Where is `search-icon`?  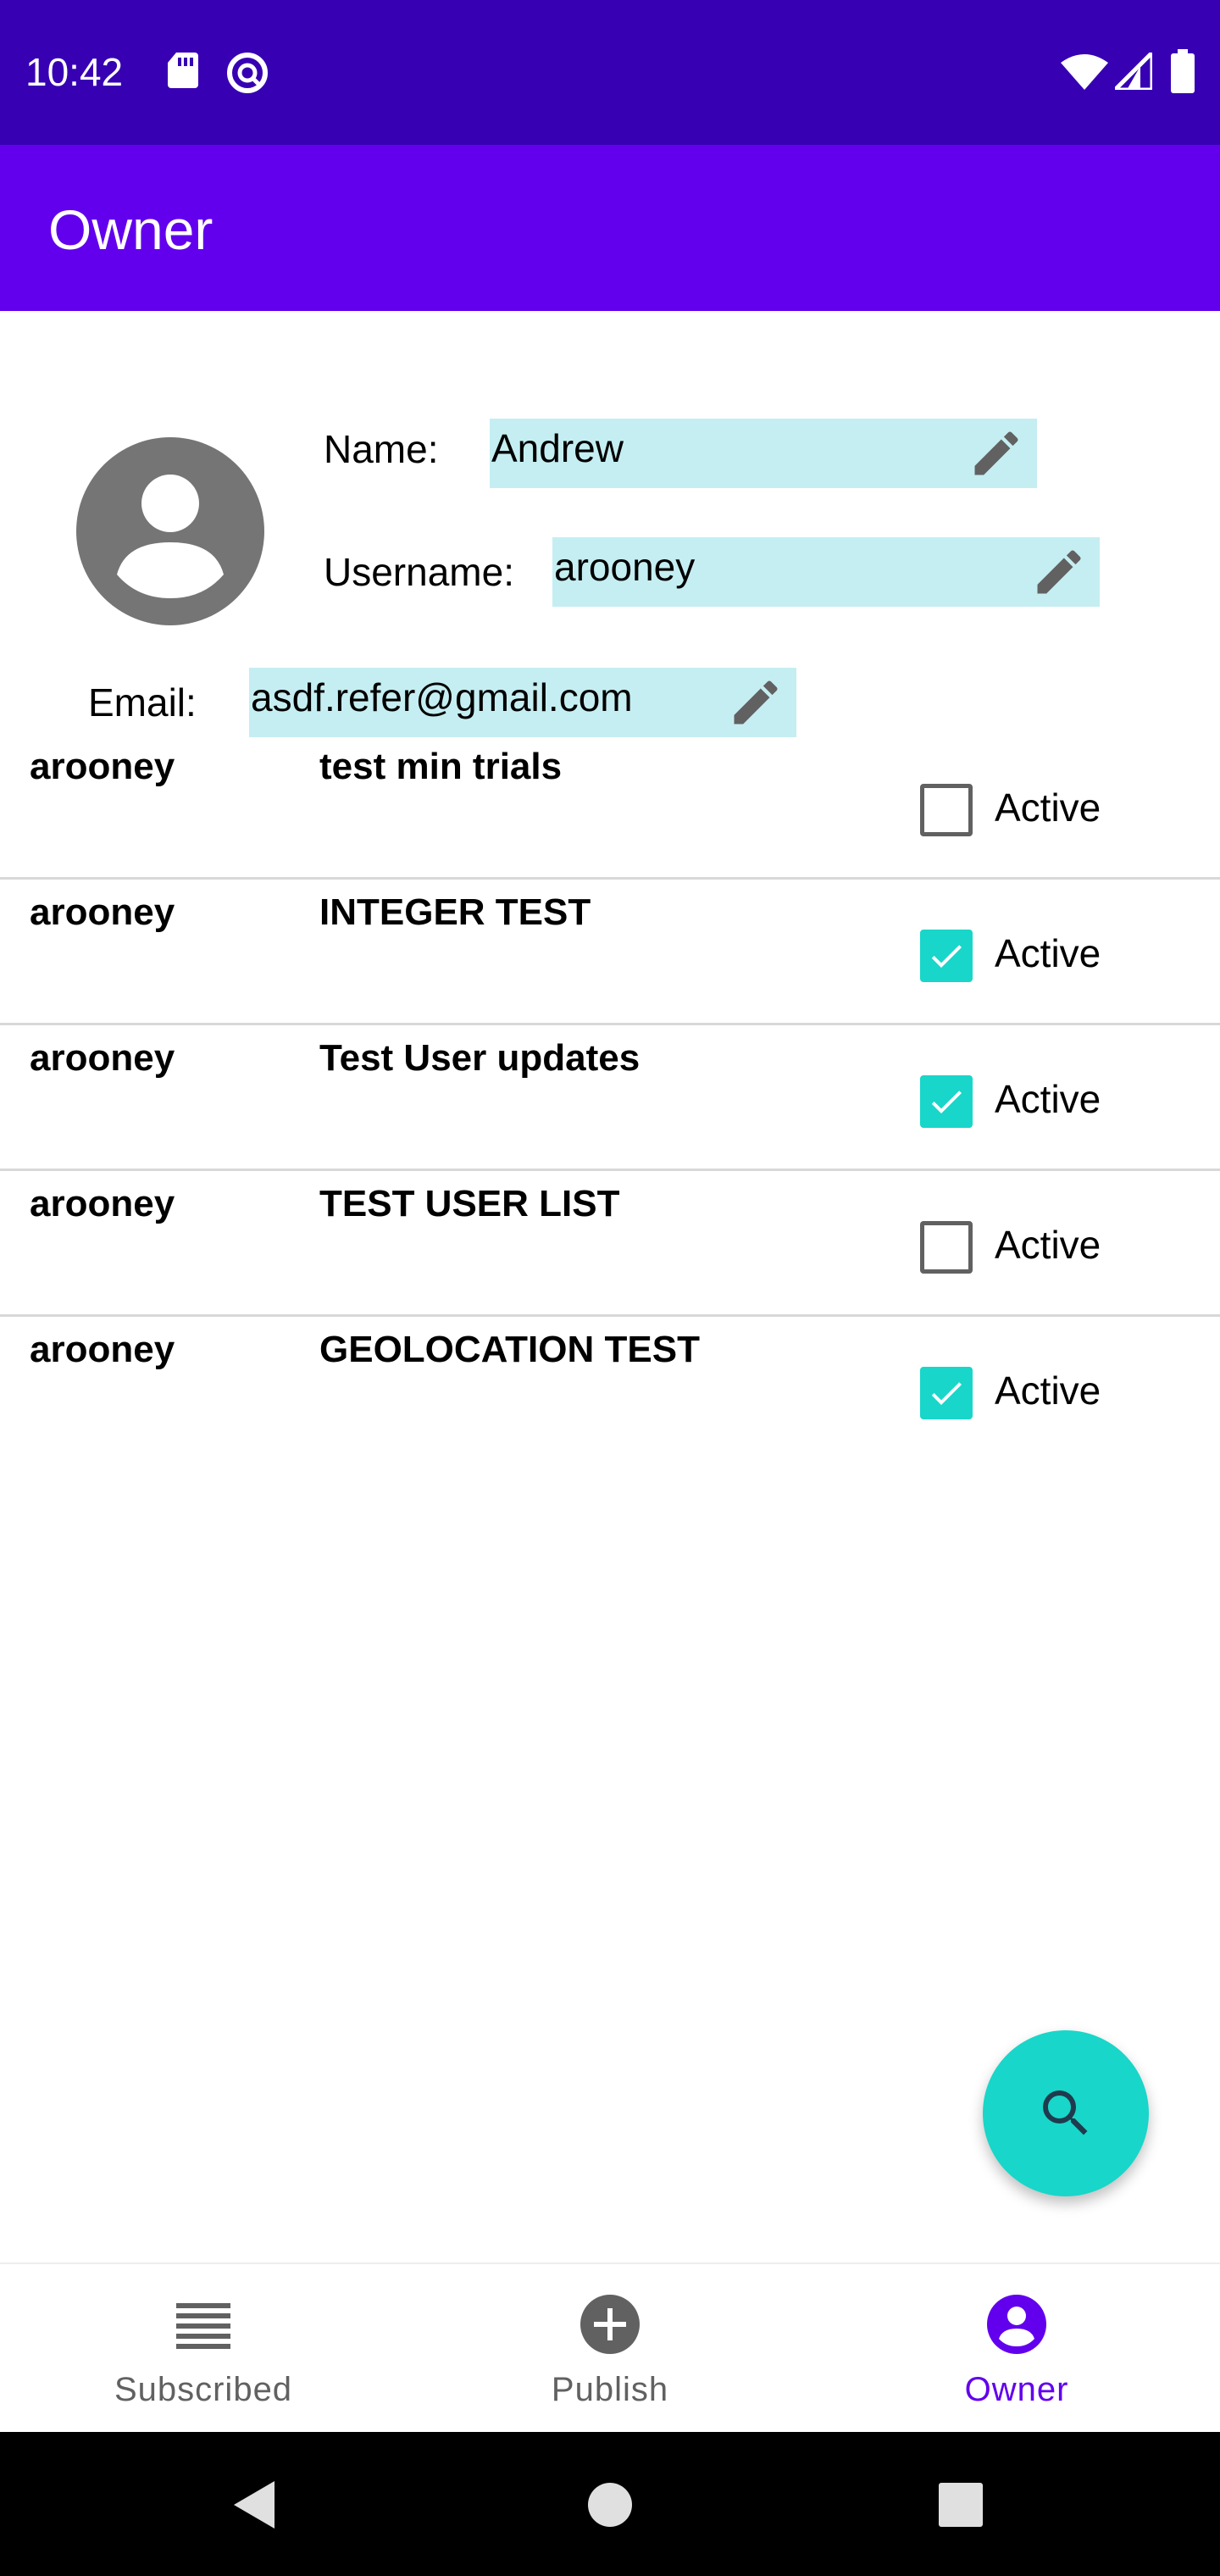
search-icon is located at coordinates (1065, 2112).